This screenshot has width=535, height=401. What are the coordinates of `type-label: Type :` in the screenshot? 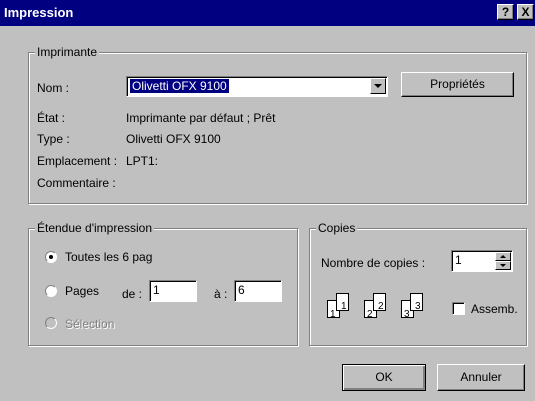 It's located at (53, 139).